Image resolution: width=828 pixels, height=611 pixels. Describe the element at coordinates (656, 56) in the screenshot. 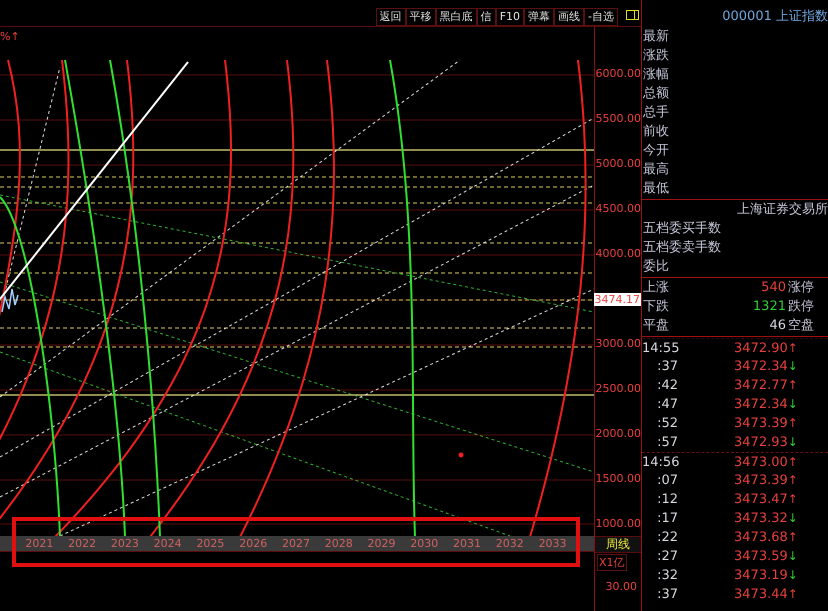

I see `quote-field-label: 涨跌` at that location.